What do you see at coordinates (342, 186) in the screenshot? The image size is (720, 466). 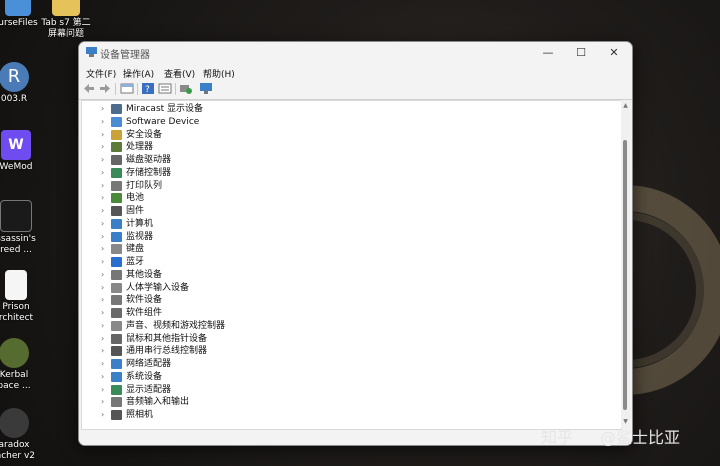 I see `tree-item: › 打印队列` at bounding box center [342, 186].